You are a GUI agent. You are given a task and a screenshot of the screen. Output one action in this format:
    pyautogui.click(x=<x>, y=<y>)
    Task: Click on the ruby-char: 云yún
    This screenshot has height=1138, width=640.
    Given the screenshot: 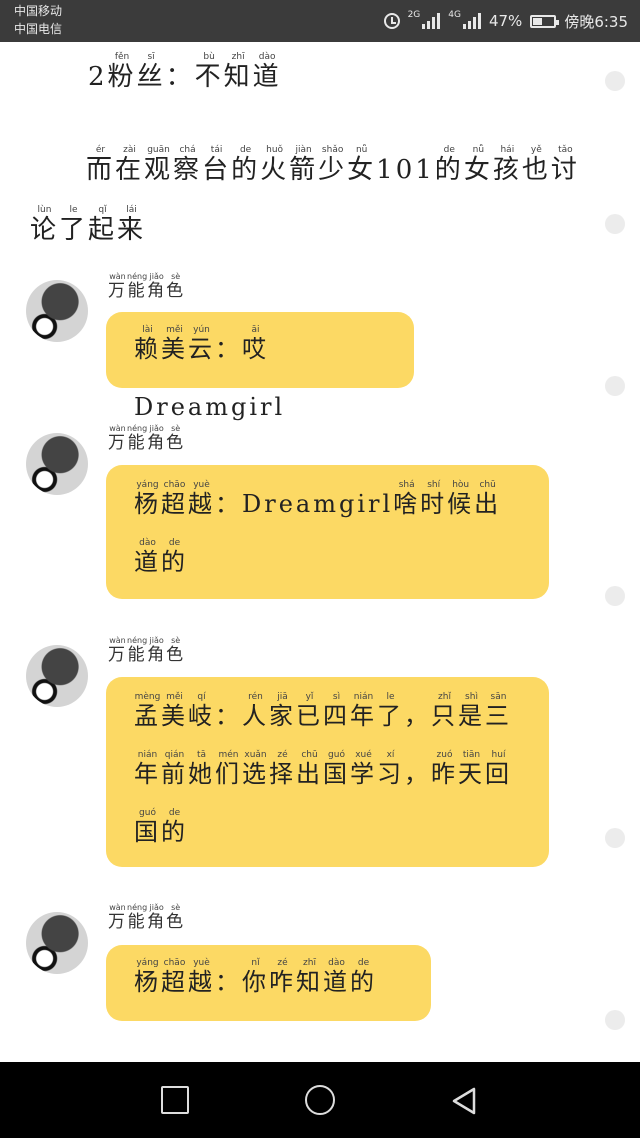 What is the action you would take?
    pyautogui.click(x=201, y=344)
    